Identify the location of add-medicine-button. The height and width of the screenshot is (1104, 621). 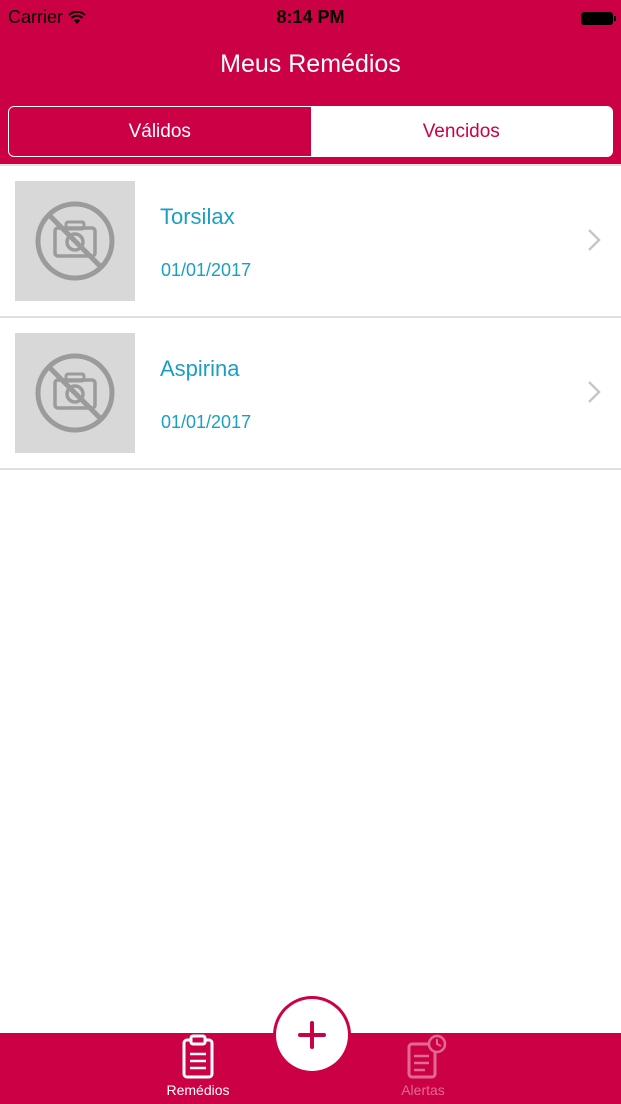
(312, 1035).